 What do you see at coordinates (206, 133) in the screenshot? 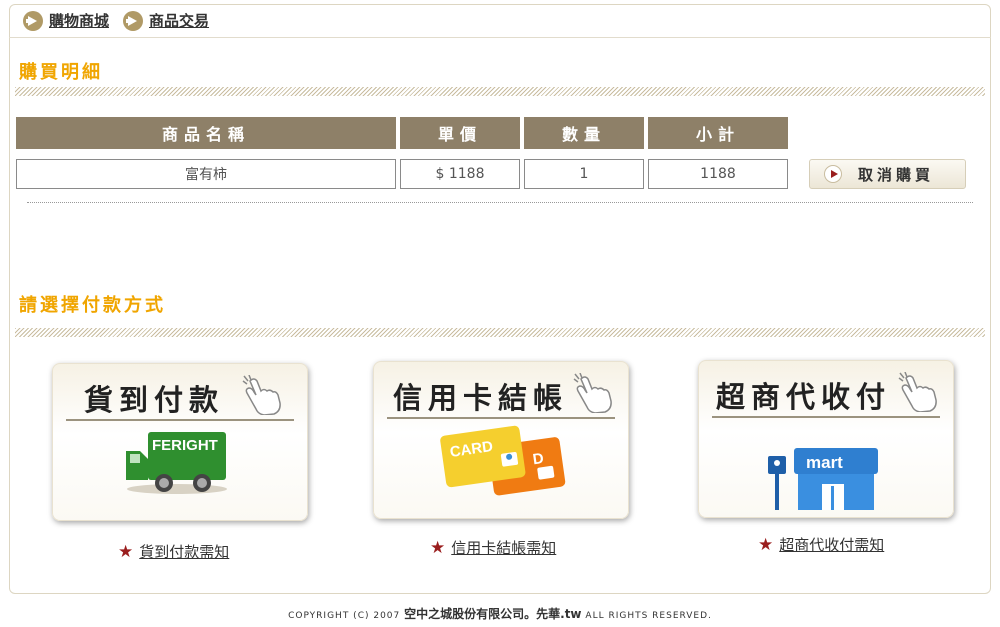
I see `col-header-product-name: 商品名稱` at bounding box center [206, 133].